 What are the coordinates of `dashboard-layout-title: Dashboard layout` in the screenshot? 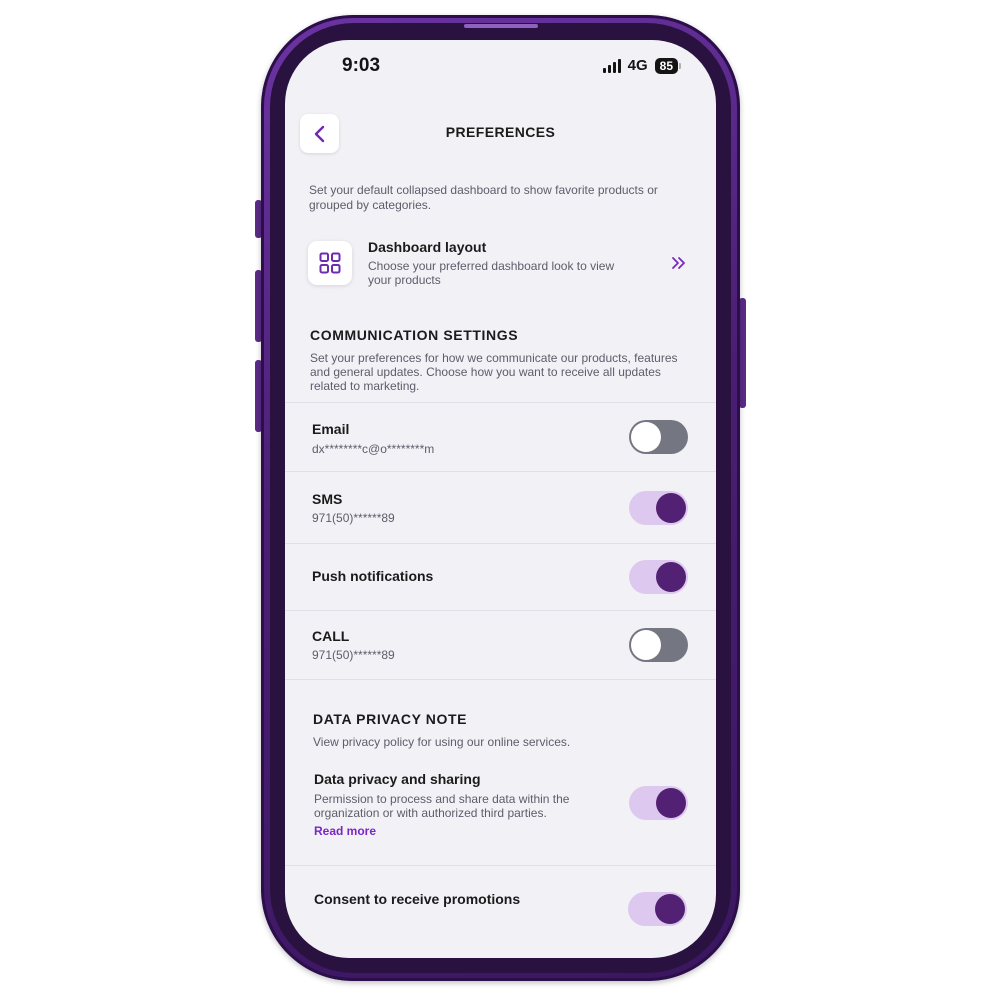 It's located at (427, 247).